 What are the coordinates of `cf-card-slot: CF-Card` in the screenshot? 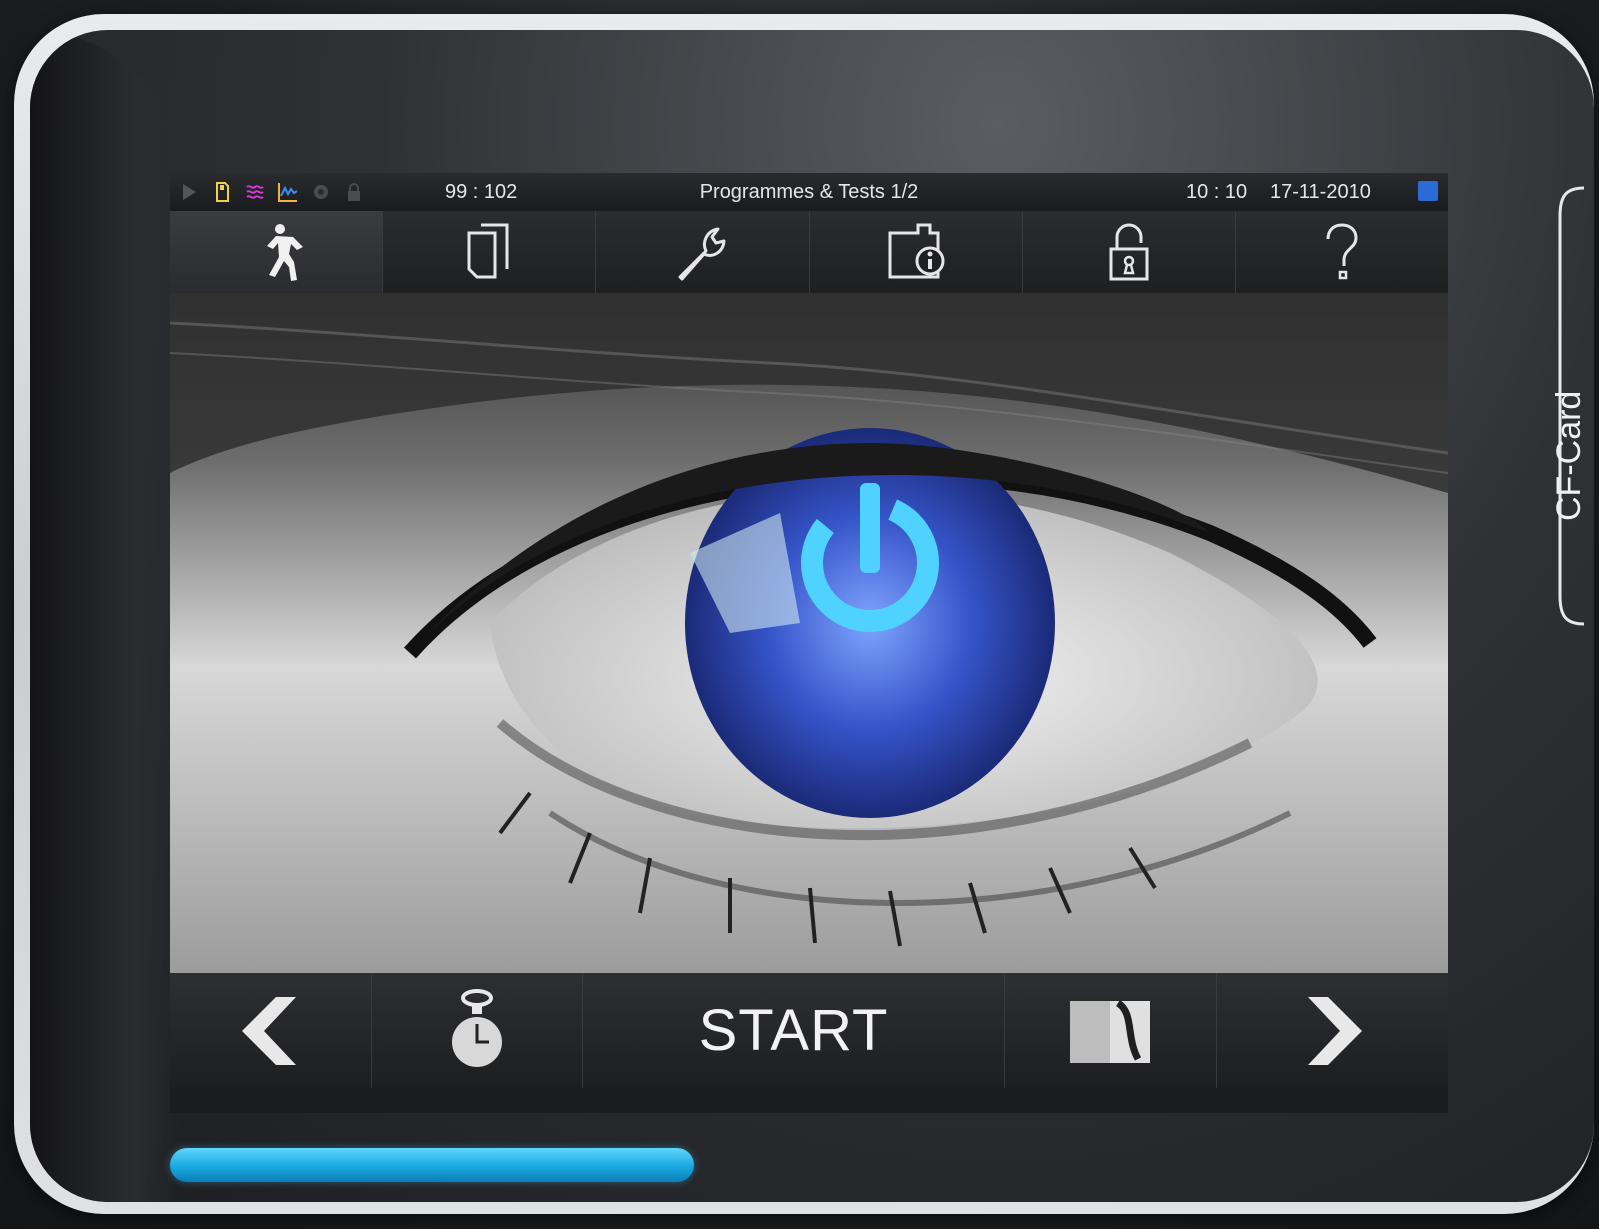 It's located at (1567, 406).